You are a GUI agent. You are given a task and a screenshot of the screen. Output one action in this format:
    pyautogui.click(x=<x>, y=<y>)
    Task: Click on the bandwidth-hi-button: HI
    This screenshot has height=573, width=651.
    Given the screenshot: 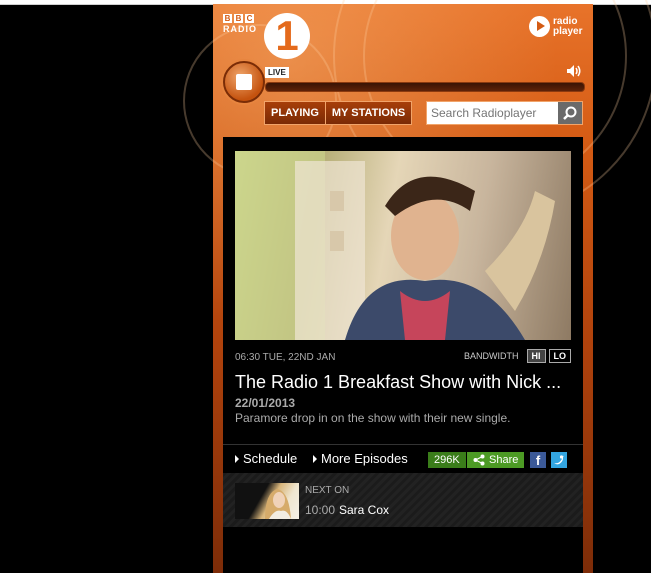 What is the action you would take?
    pyautogui.click(x=536, y=356)
    